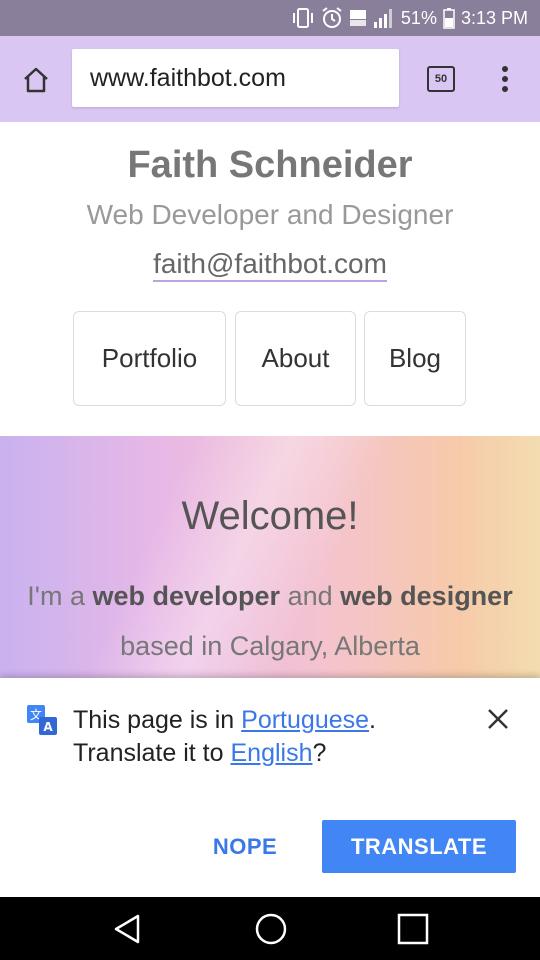 This screenshot has width=540, height=960. I want to click on nav-portfolio-button: Portfolio, so click(149, 358).